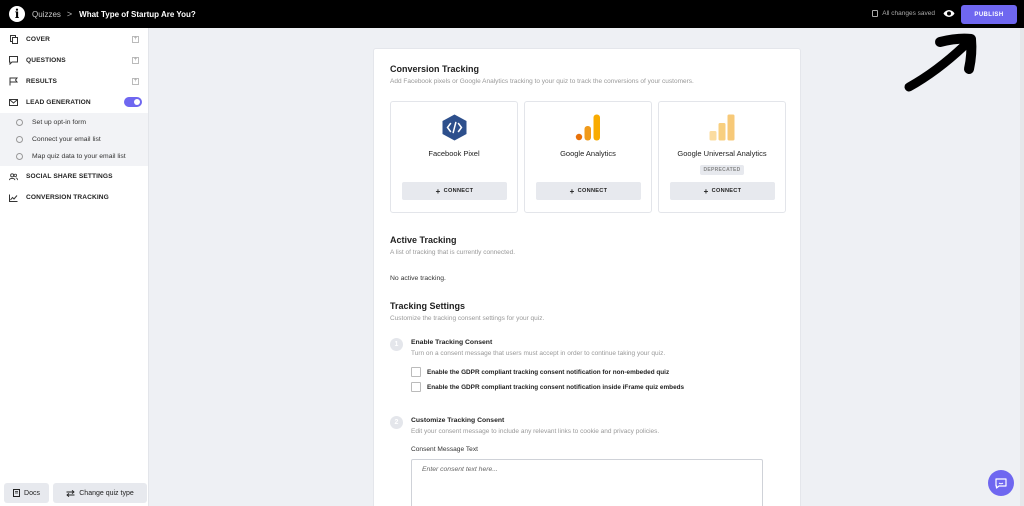 This screenshot has width=1024, height=506. I want to click on document-icon, so click(875, 13).